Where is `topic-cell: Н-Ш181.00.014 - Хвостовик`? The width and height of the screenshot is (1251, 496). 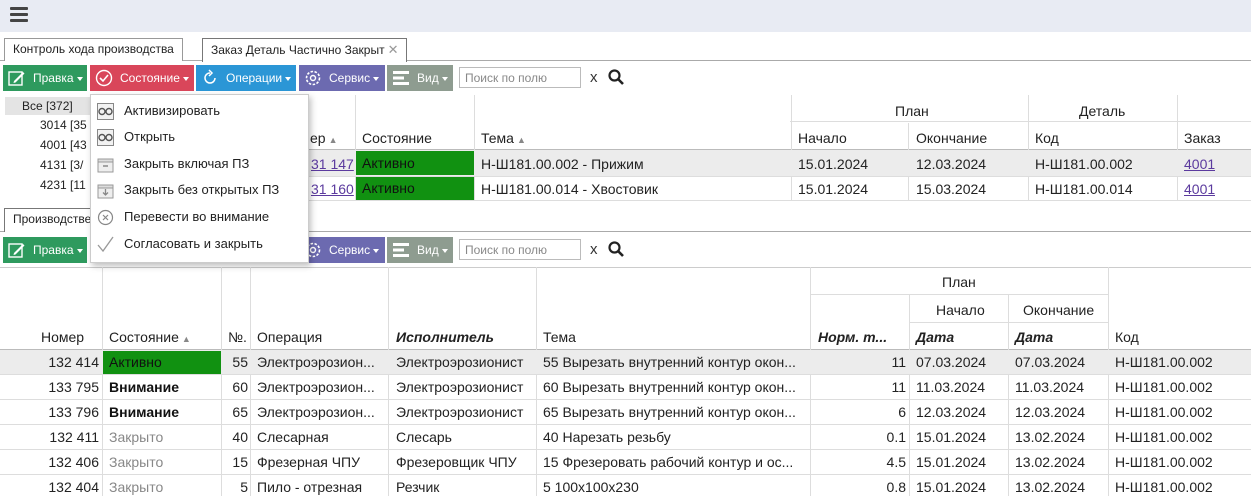 topic-cell: Н-Ш181.00.014 - Хвостовик is located at coordinates (569, 189).